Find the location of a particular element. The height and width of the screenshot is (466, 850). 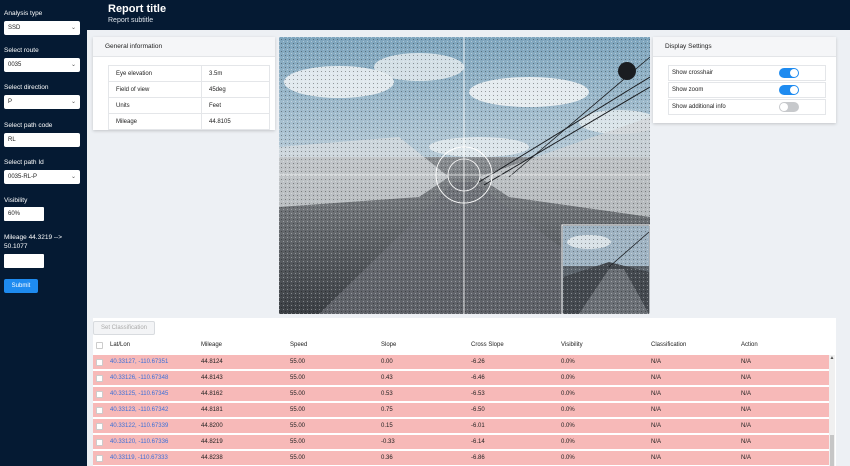

setting-show-additional-info: Show additional info is located at coordinates (747, 107).